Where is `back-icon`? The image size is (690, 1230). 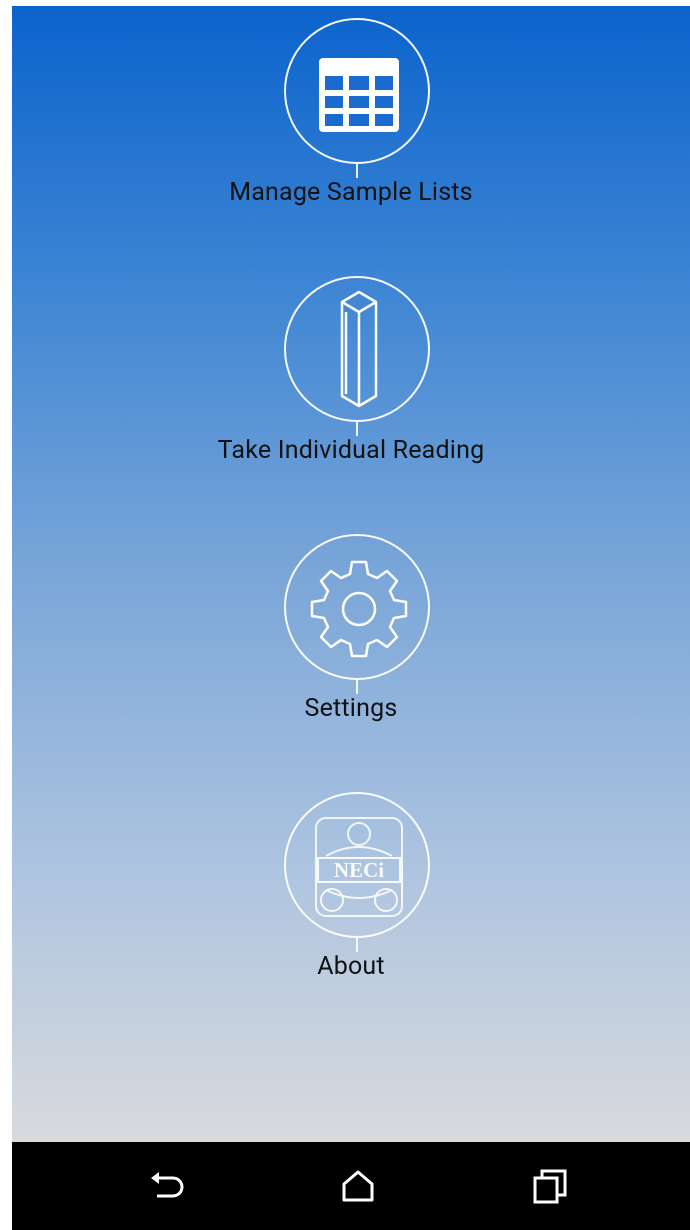
back-icon is located at coordinates (167, 1185).